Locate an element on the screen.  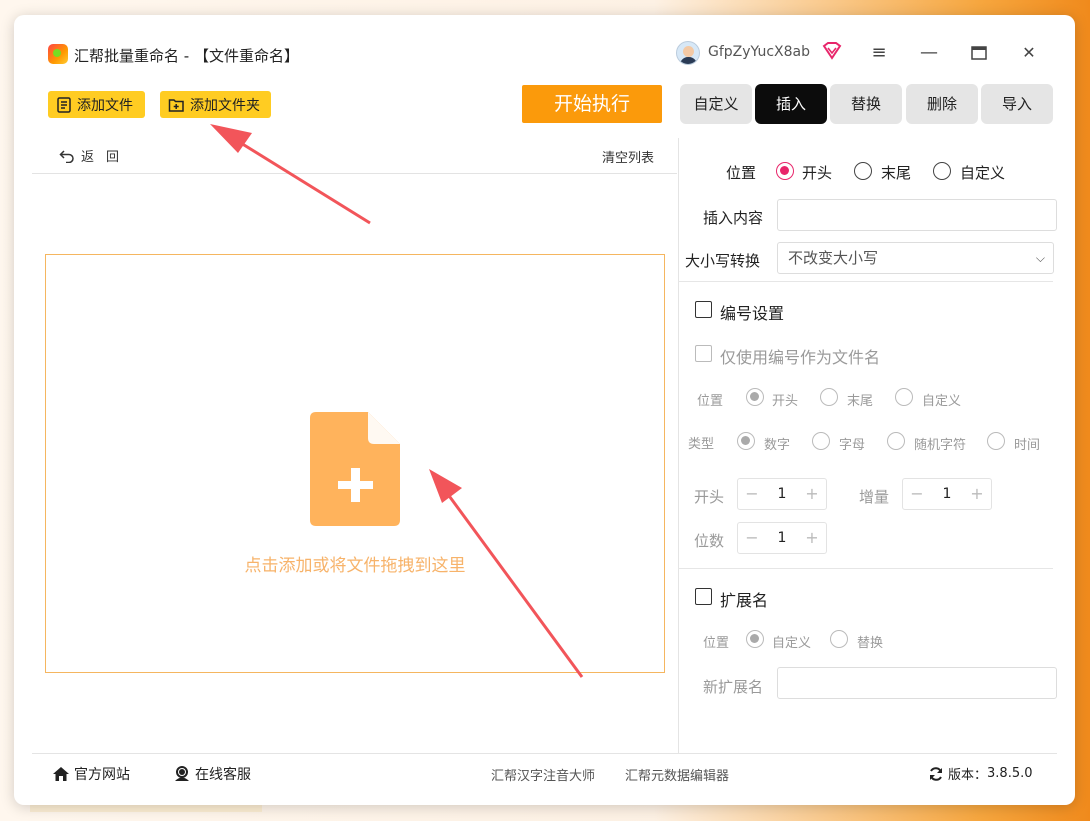
version-info: 版本： 3.8.5.0 is located at coordinates (980, 773).